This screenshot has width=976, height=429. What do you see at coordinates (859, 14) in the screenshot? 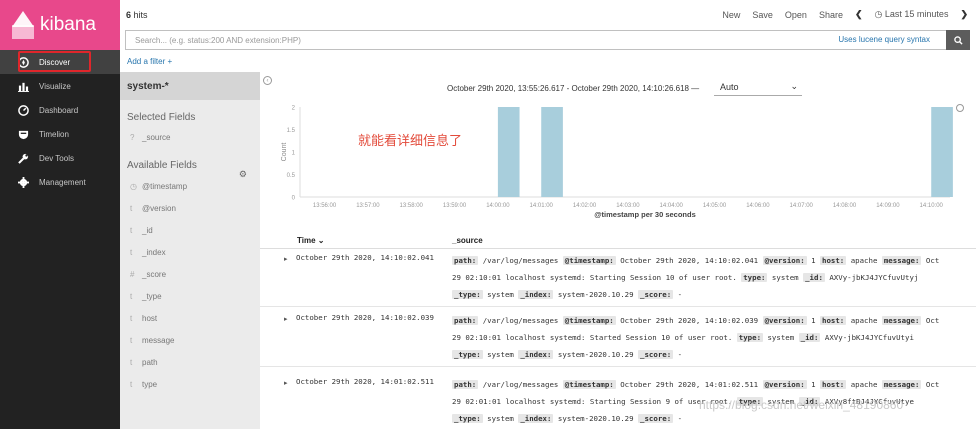
I see `time-back-chevron-icon: ❮` at bounding box center [859, 14].